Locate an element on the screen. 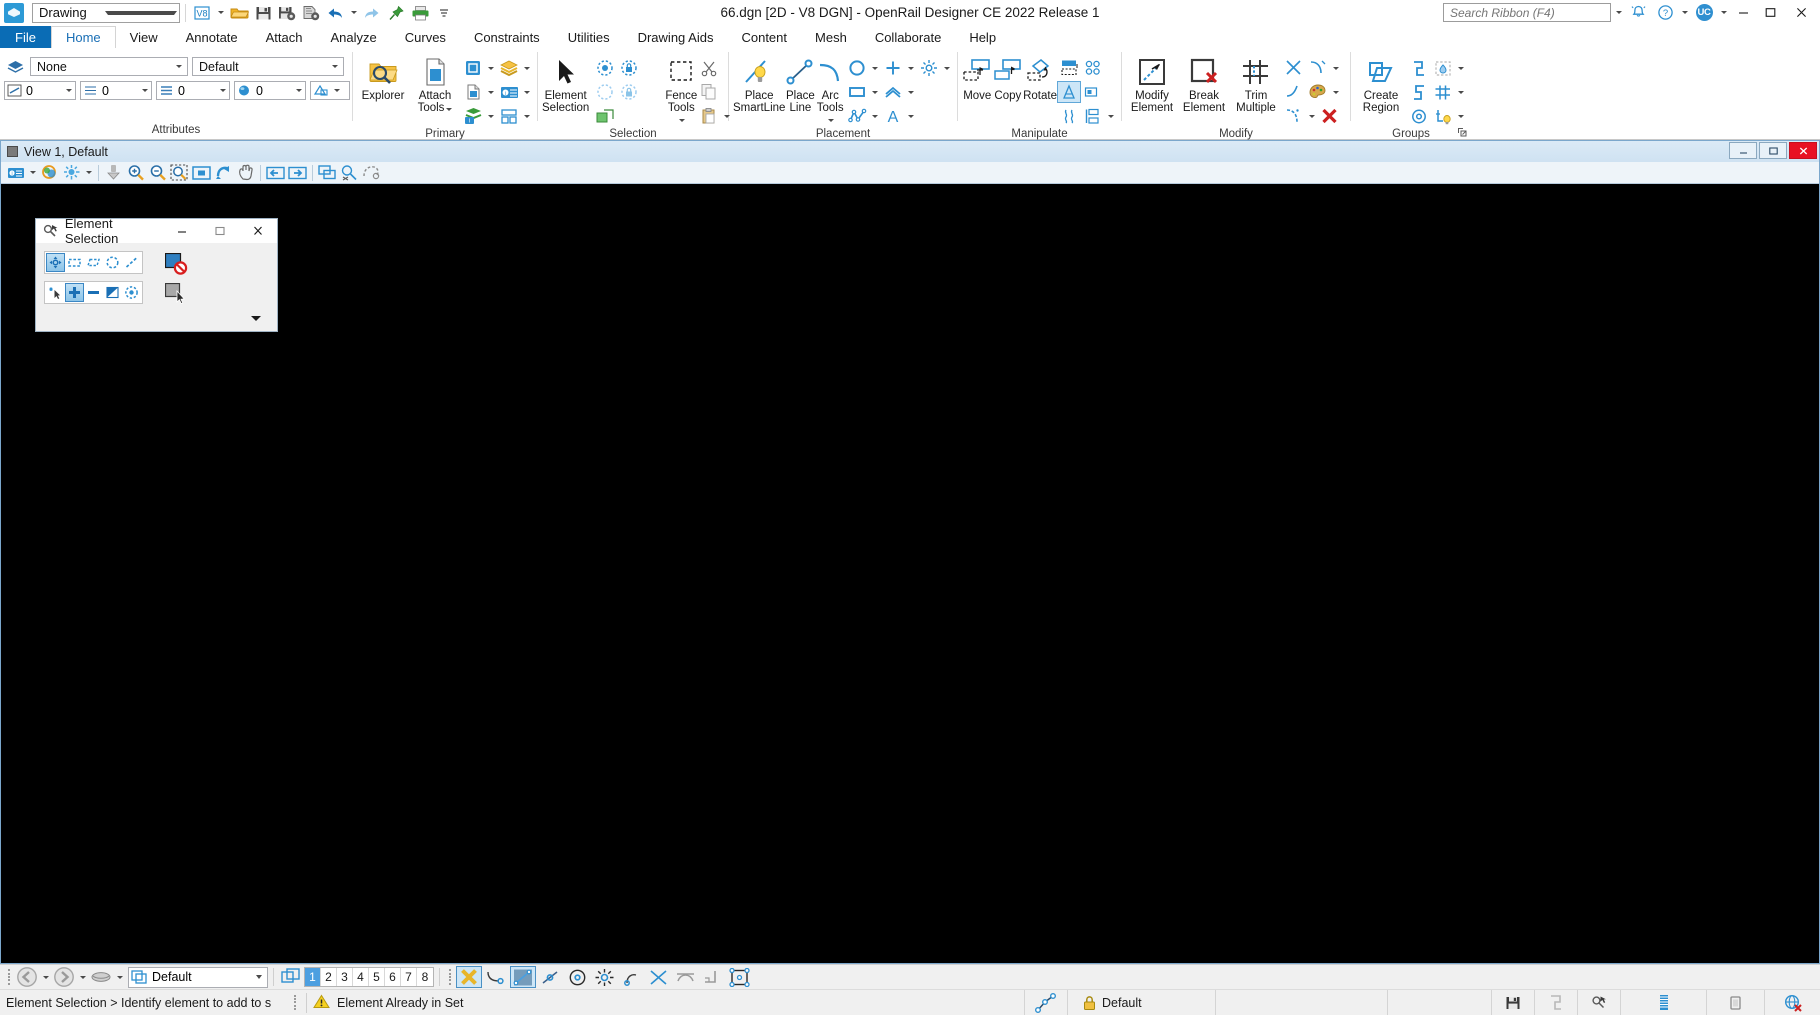 The width and height of the screenshot is (1820, 1015). scale-icon is located at coordinates (1068, 92).